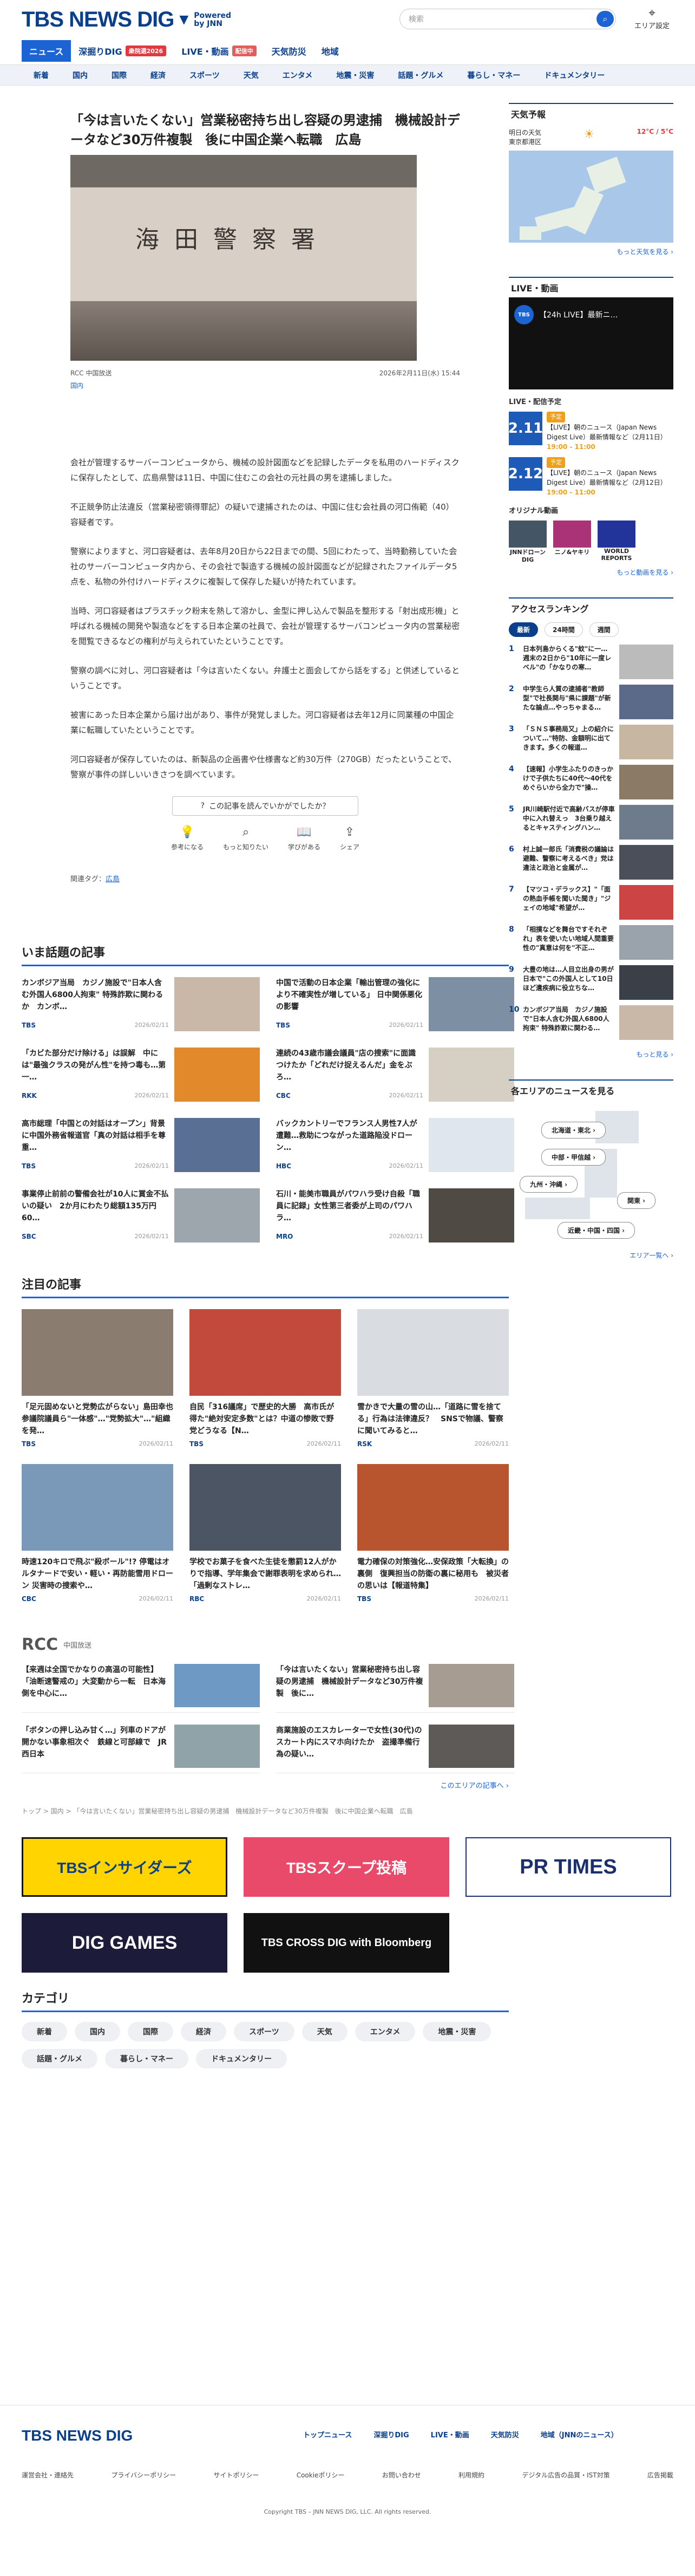  I want to click on footer-nav-item: 地域（JNNのニュース）, so click(579, 2434).